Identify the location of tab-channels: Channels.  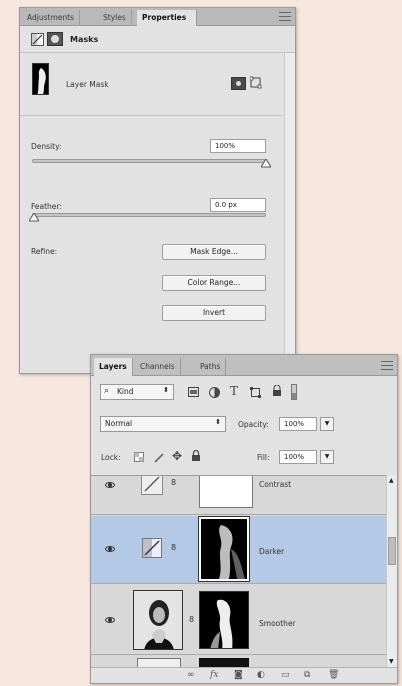
(158, 367).